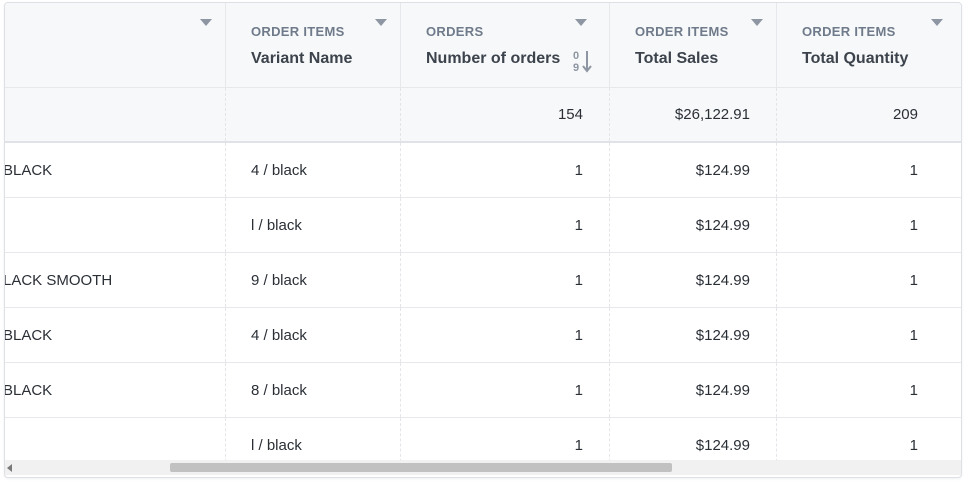 The height and width of the screenshot is (486, 967). What do you see at coordinates (712, 114) in the screenshot?
I see `total-sales-value: $26,122.91` at bounding box center [712, 114].